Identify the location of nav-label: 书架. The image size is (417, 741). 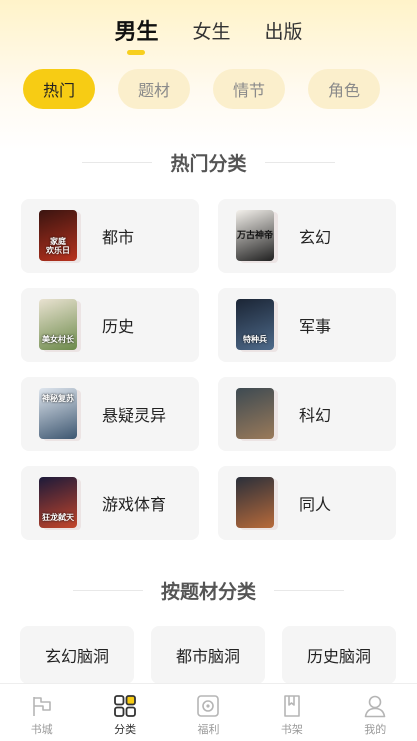
(291, 729).